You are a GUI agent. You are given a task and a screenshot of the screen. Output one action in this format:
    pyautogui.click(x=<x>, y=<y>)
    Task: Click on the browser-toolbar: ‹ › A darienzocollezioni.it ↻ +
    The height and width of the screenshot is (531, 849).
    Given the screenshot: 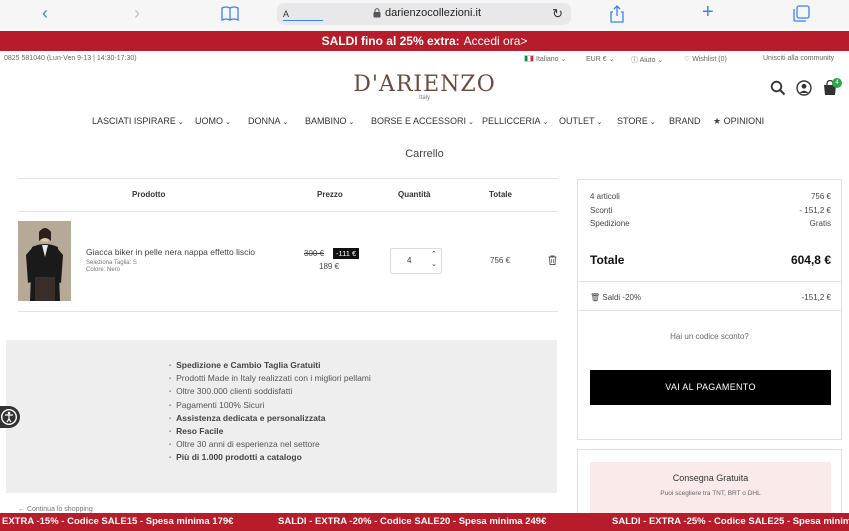 What is the action you would take?
    pyautogui.click(x=424, y=15)
    